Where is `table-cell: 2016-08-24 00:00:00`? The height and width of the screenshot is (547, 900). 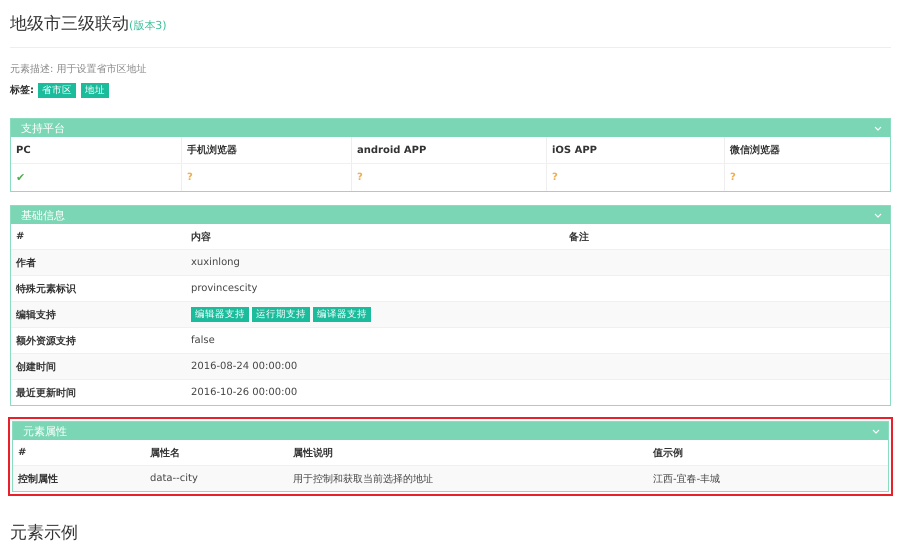
table-cell: 2016-08-24 00:00:00 is located at coordinates (244, 366).